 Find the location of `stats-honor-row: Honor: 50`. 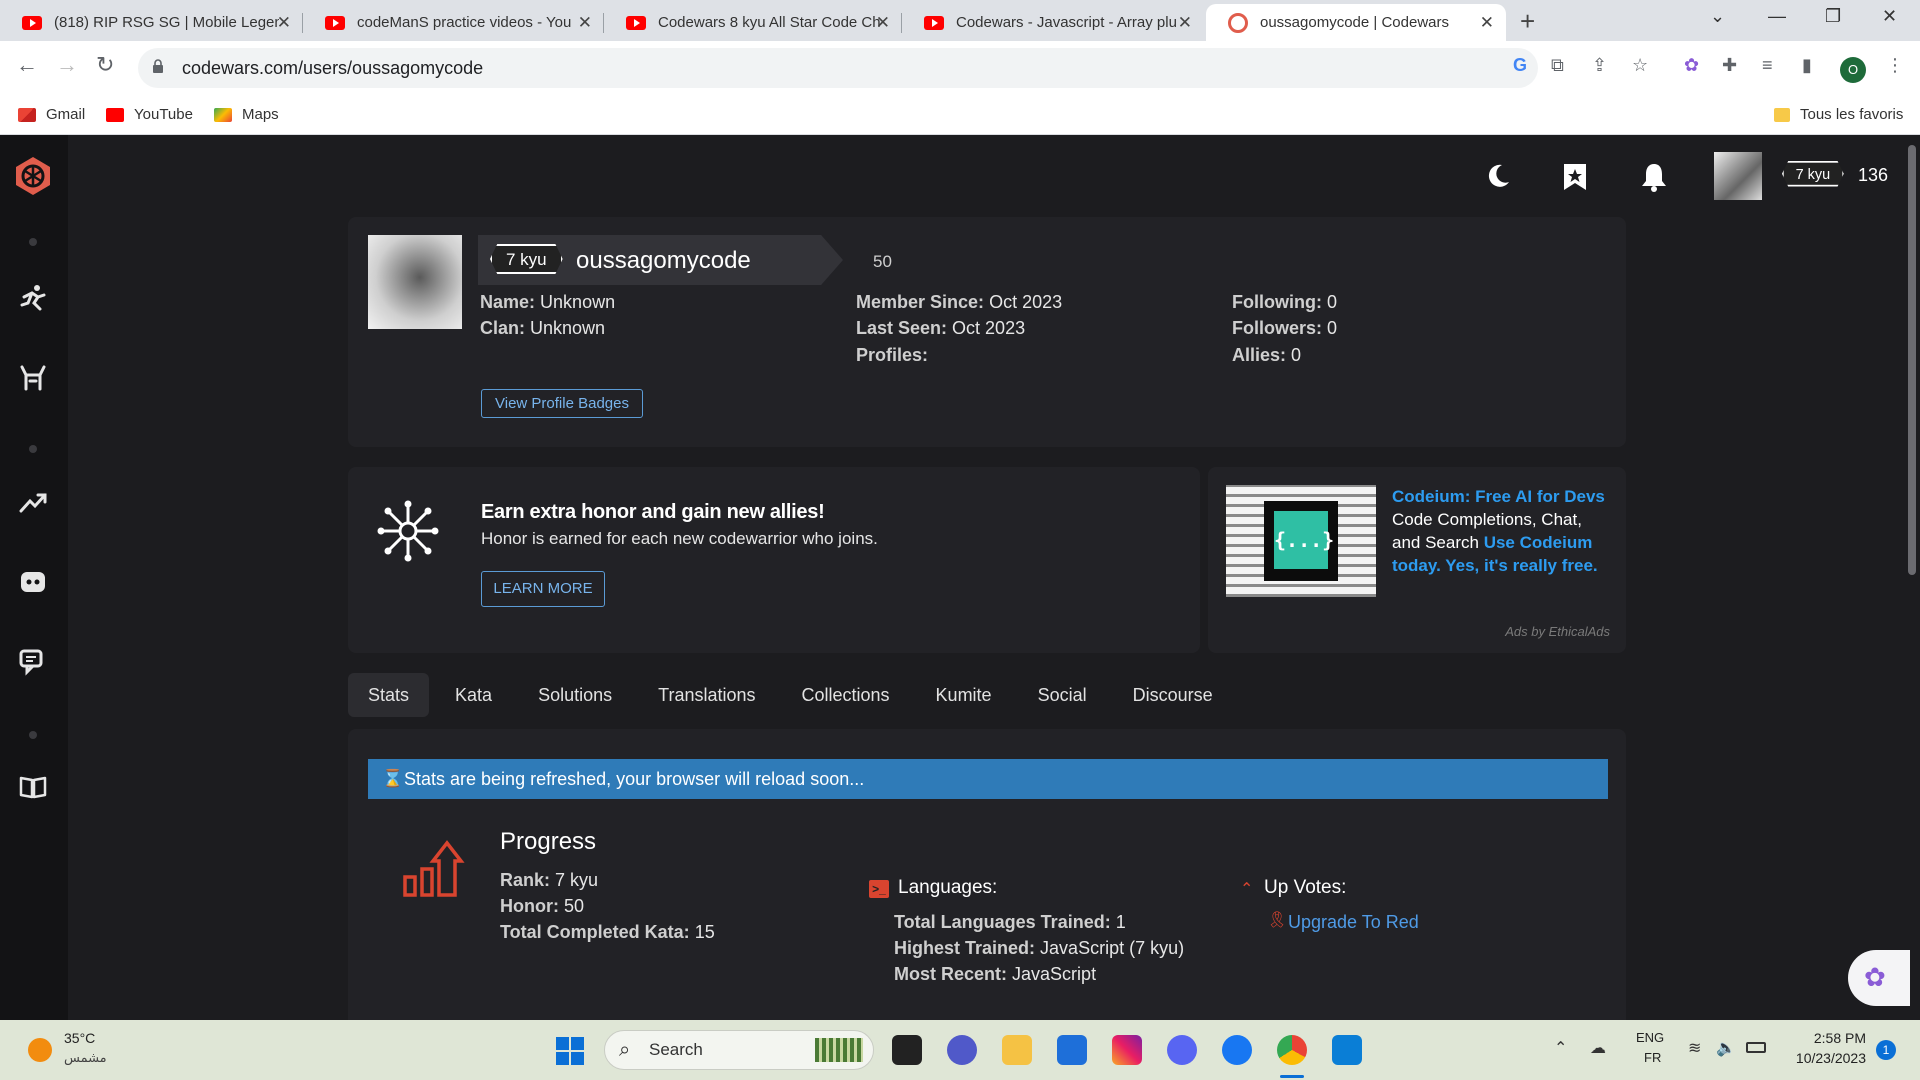

stats-honor-row: Honor: 50 is located at coordinates (542, 906).